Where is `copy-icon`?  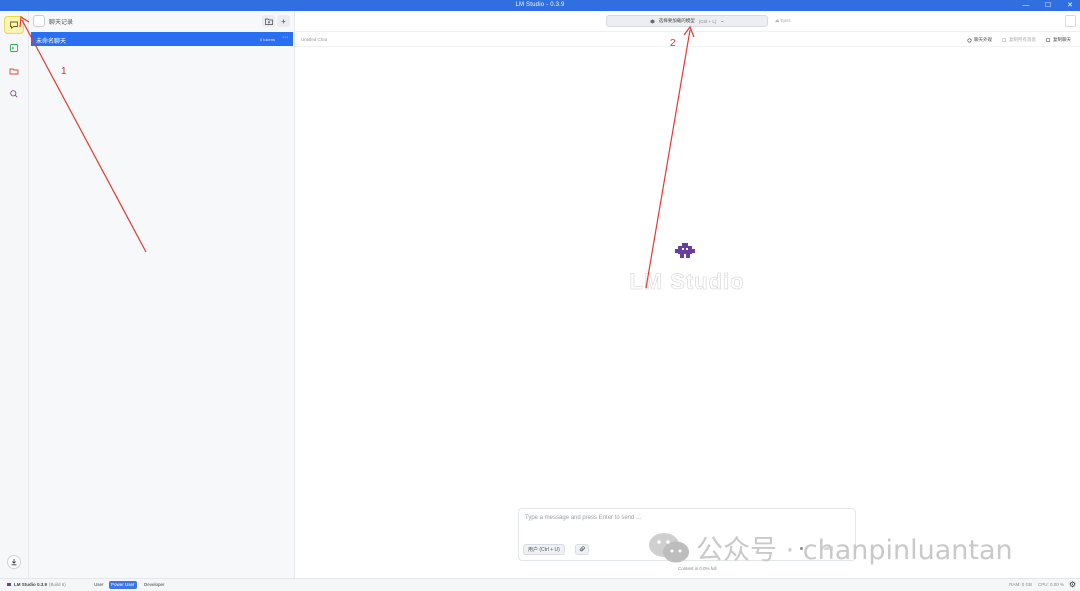 copy-icon is located at coordinates (1004, 39).